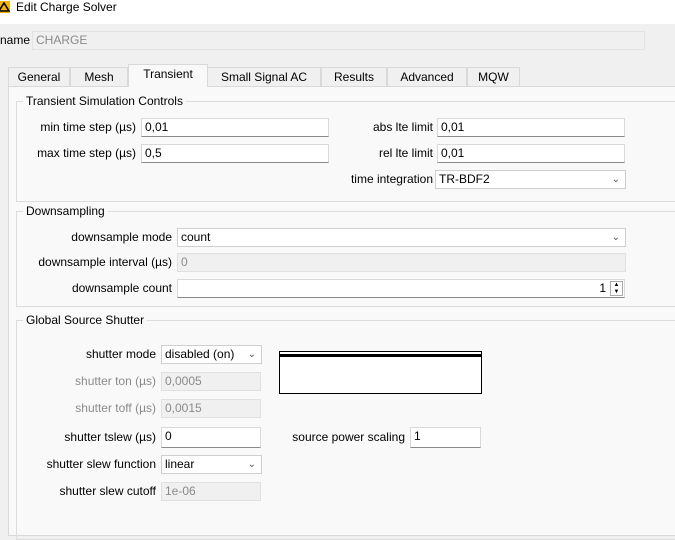 Image resolution: width=675 pixels, height=540 pixels. Describe the element at coordinates (39, 77) in the screenshot. I see `tab-general: General` at that location.